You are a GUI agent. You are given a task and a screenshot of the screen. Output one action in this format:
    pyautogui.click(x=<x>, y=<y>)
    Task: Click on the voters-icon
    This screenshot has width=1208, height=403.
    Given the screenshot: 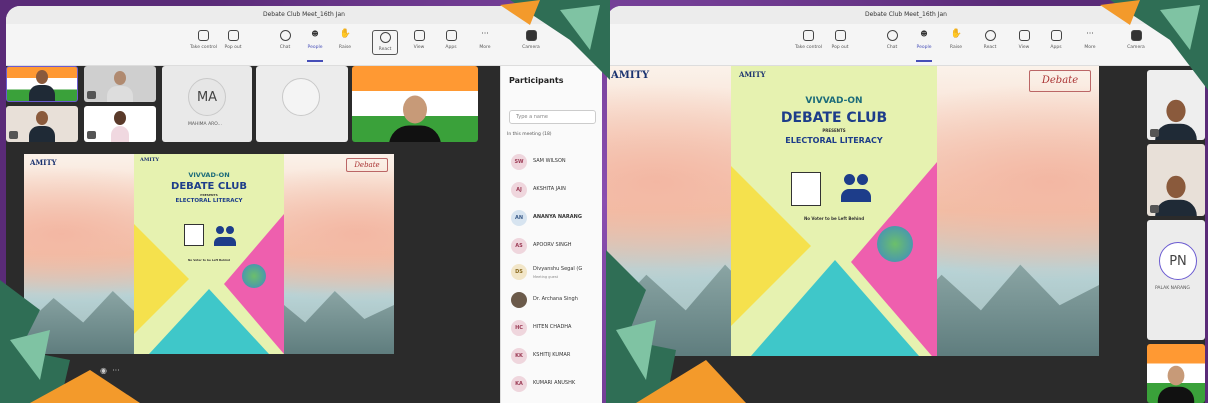 What is the action you would take?
    pyautogui.click(x=856, y=188)
    